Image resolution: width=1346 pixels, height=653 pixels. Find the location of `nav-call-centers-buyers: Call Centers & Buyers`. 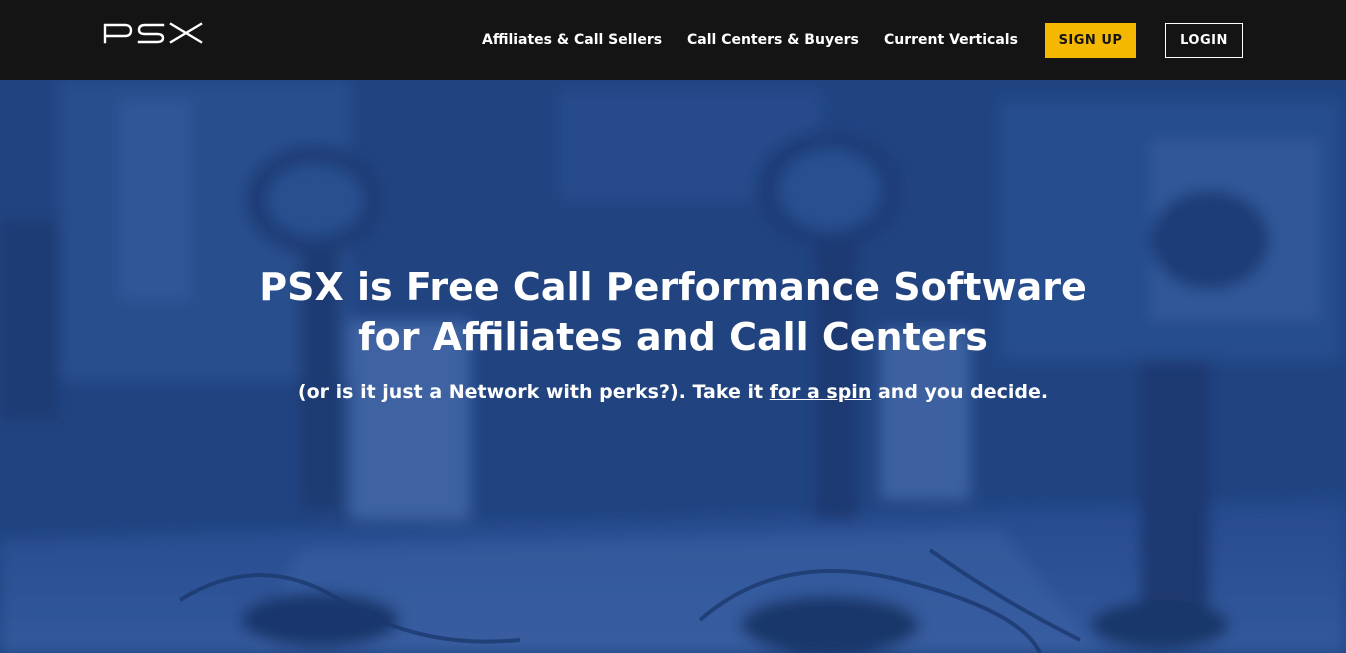

nav-call-centers-buyers: Call Centers & Buyers is located at coordinates (773, 40).